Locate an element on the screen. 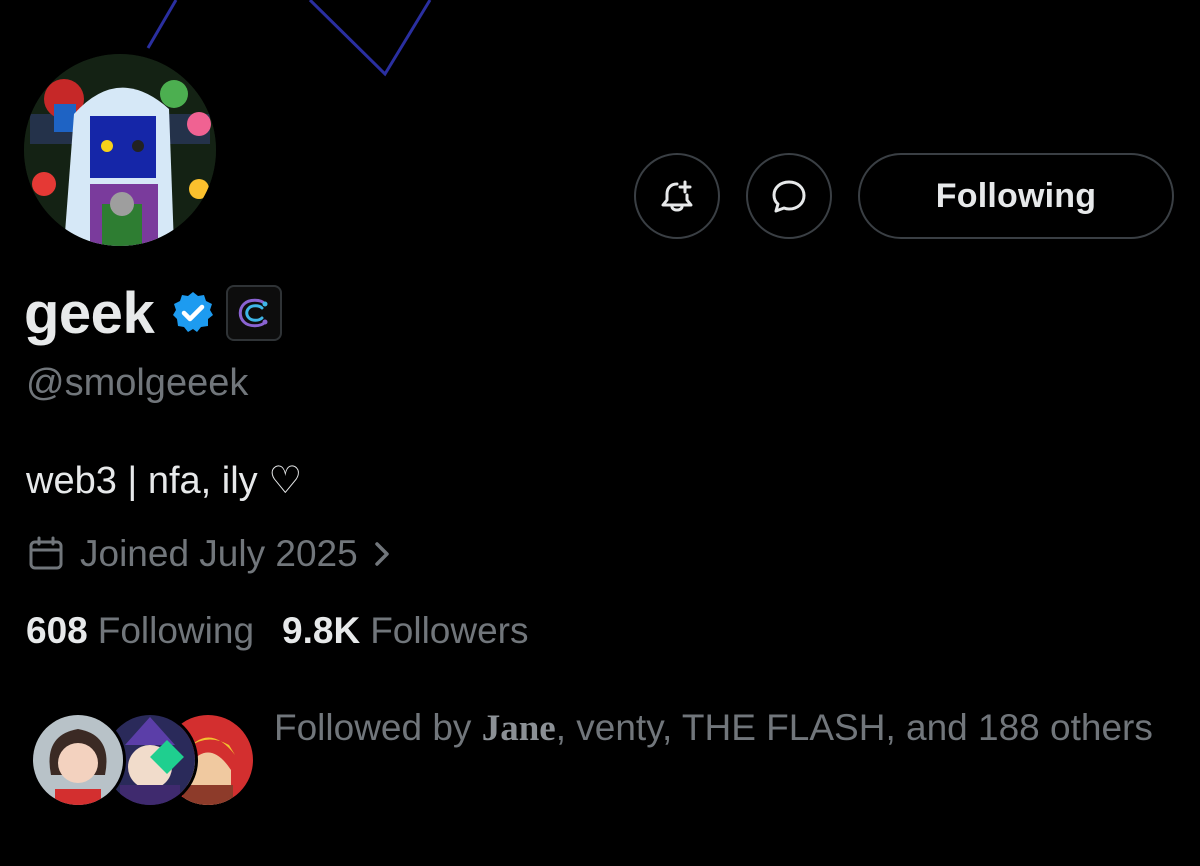  handle: @smolgeeek is located at coordinates (137, 383).